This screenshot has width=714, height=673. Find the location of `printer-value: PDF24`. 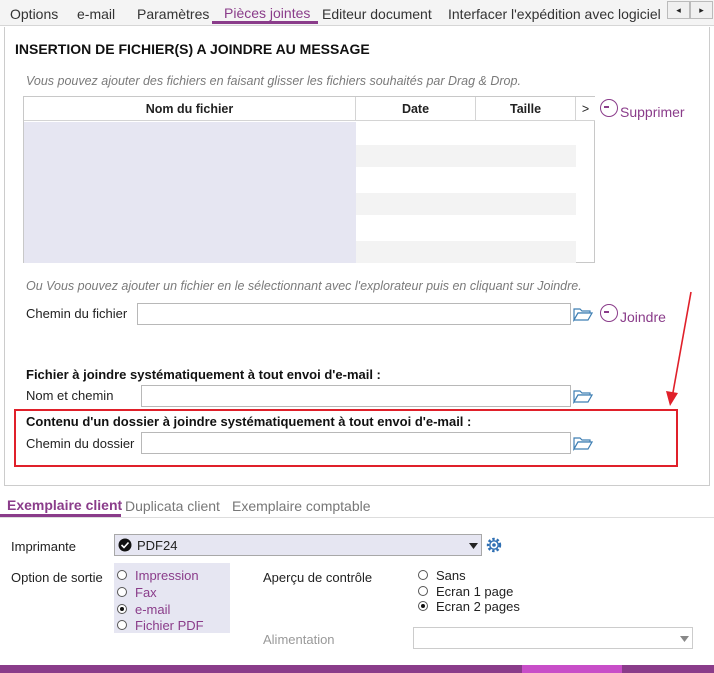

printer-value: PDF24 is located at coordinates (157, 545).